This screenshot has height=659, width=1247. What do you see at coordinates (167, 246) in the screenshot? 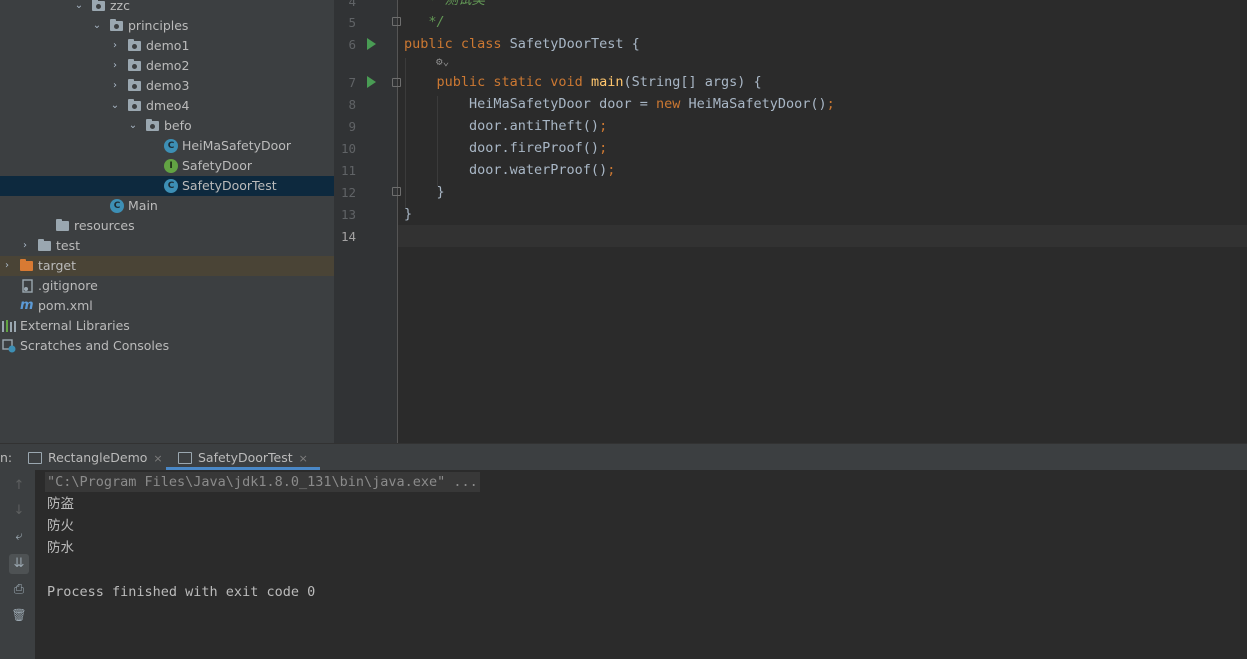
I see `tree-item-test: › test` at bounding box center [167, 246].